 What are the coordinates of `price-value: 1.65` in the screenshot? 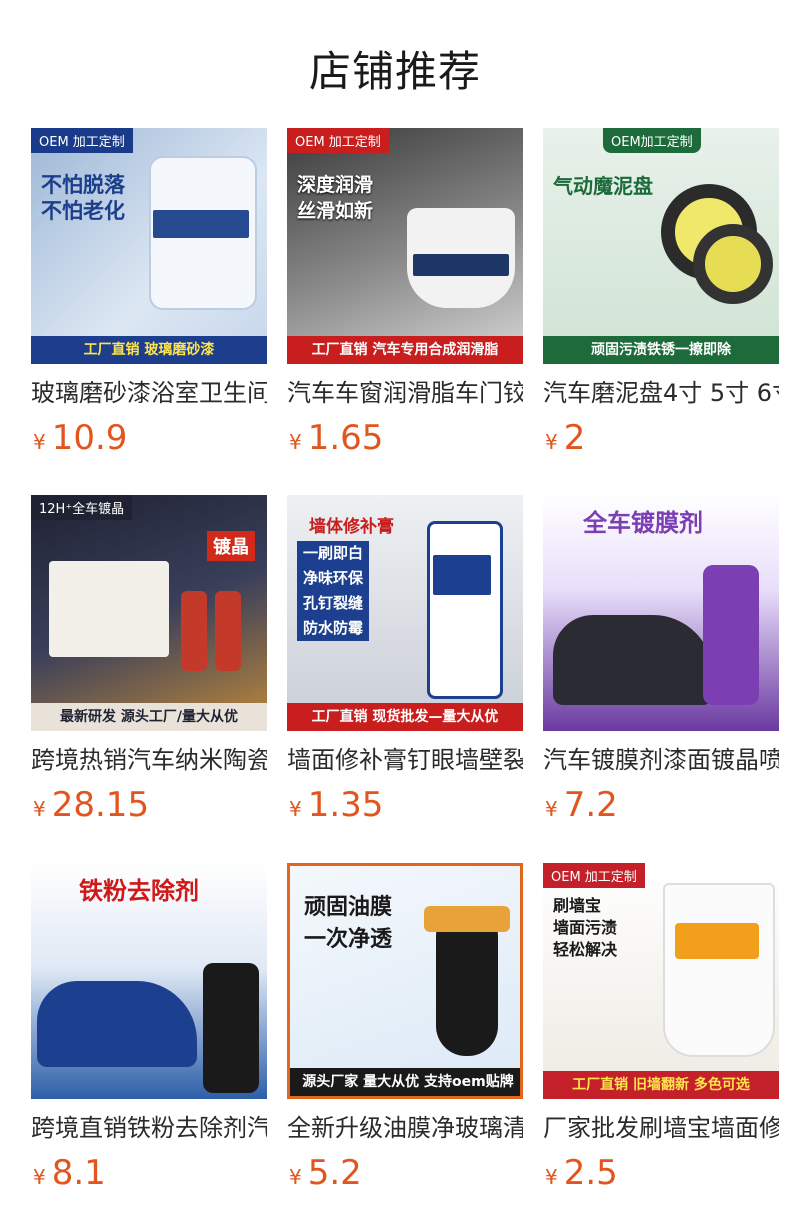 It's located at (345, 438).